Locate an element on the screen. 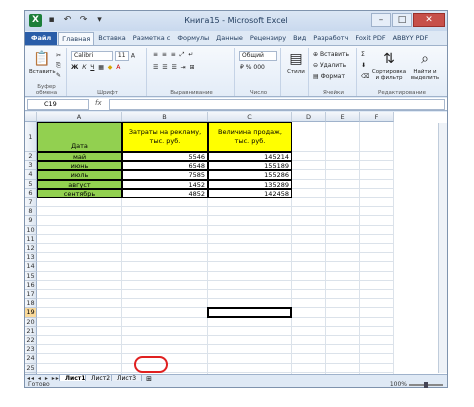 Image resolution: width=474 pixels, height=407 pixels. row-header: 2 is located at coordinates (31, 157).